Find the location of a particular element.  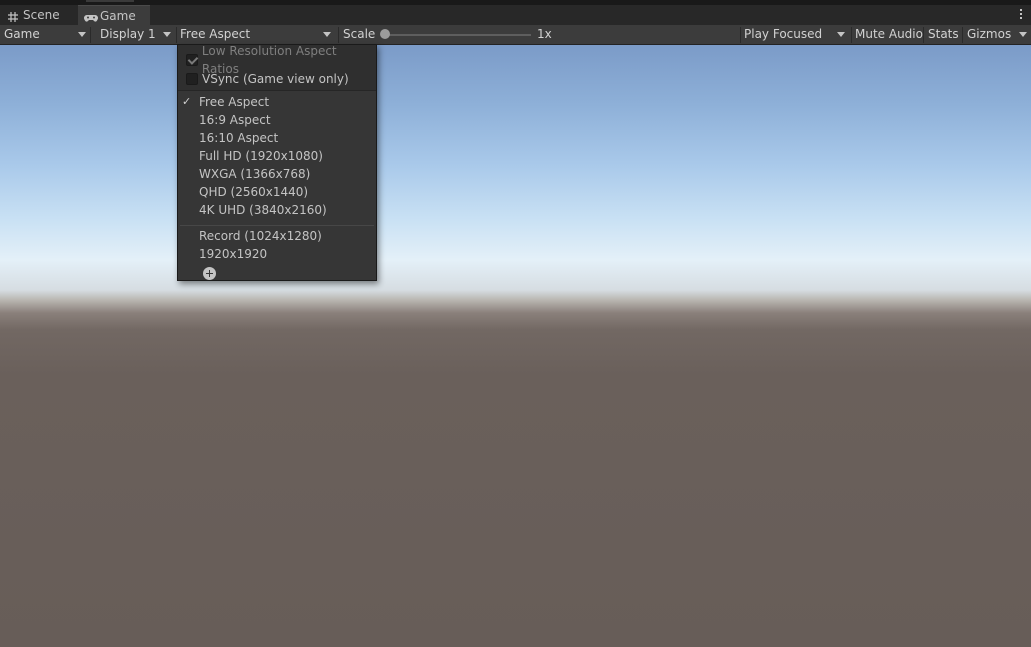

scale-slider-handle is located at coordinates (385, 34).